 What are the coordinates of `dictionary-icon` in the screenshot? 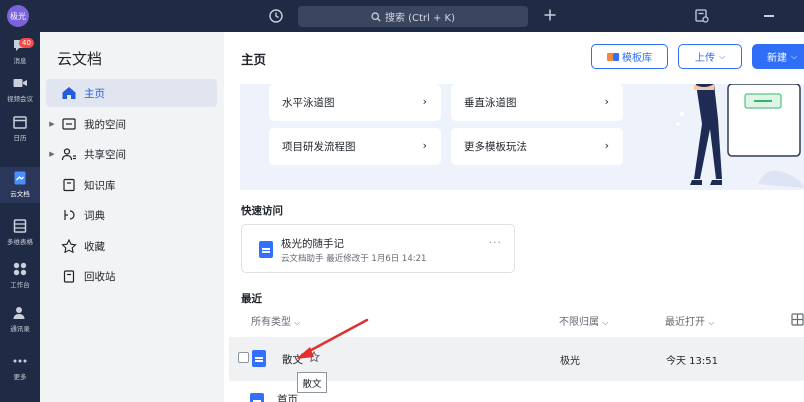 It's located at (69, 215).